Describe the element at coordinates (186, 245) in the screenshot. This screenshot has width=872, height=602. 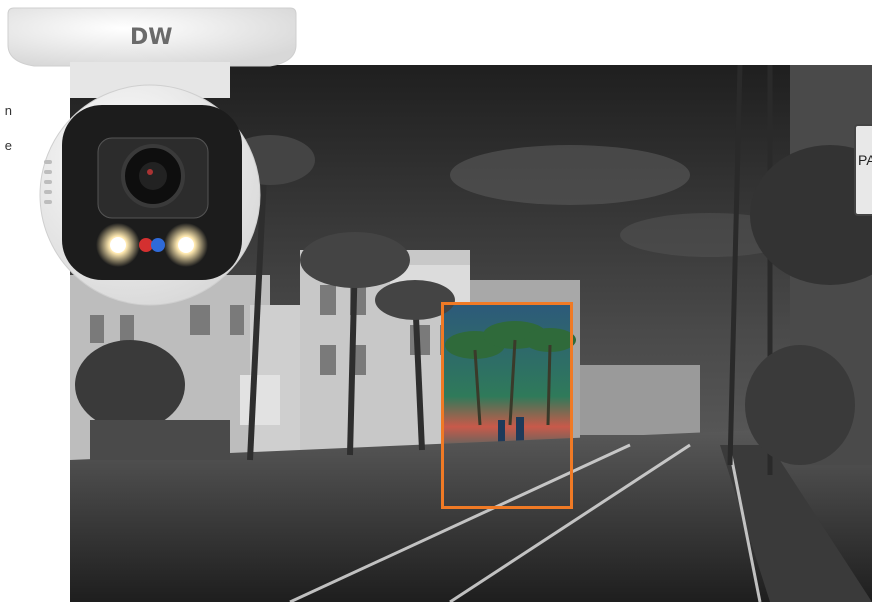
I see `led-core-right` at that location.